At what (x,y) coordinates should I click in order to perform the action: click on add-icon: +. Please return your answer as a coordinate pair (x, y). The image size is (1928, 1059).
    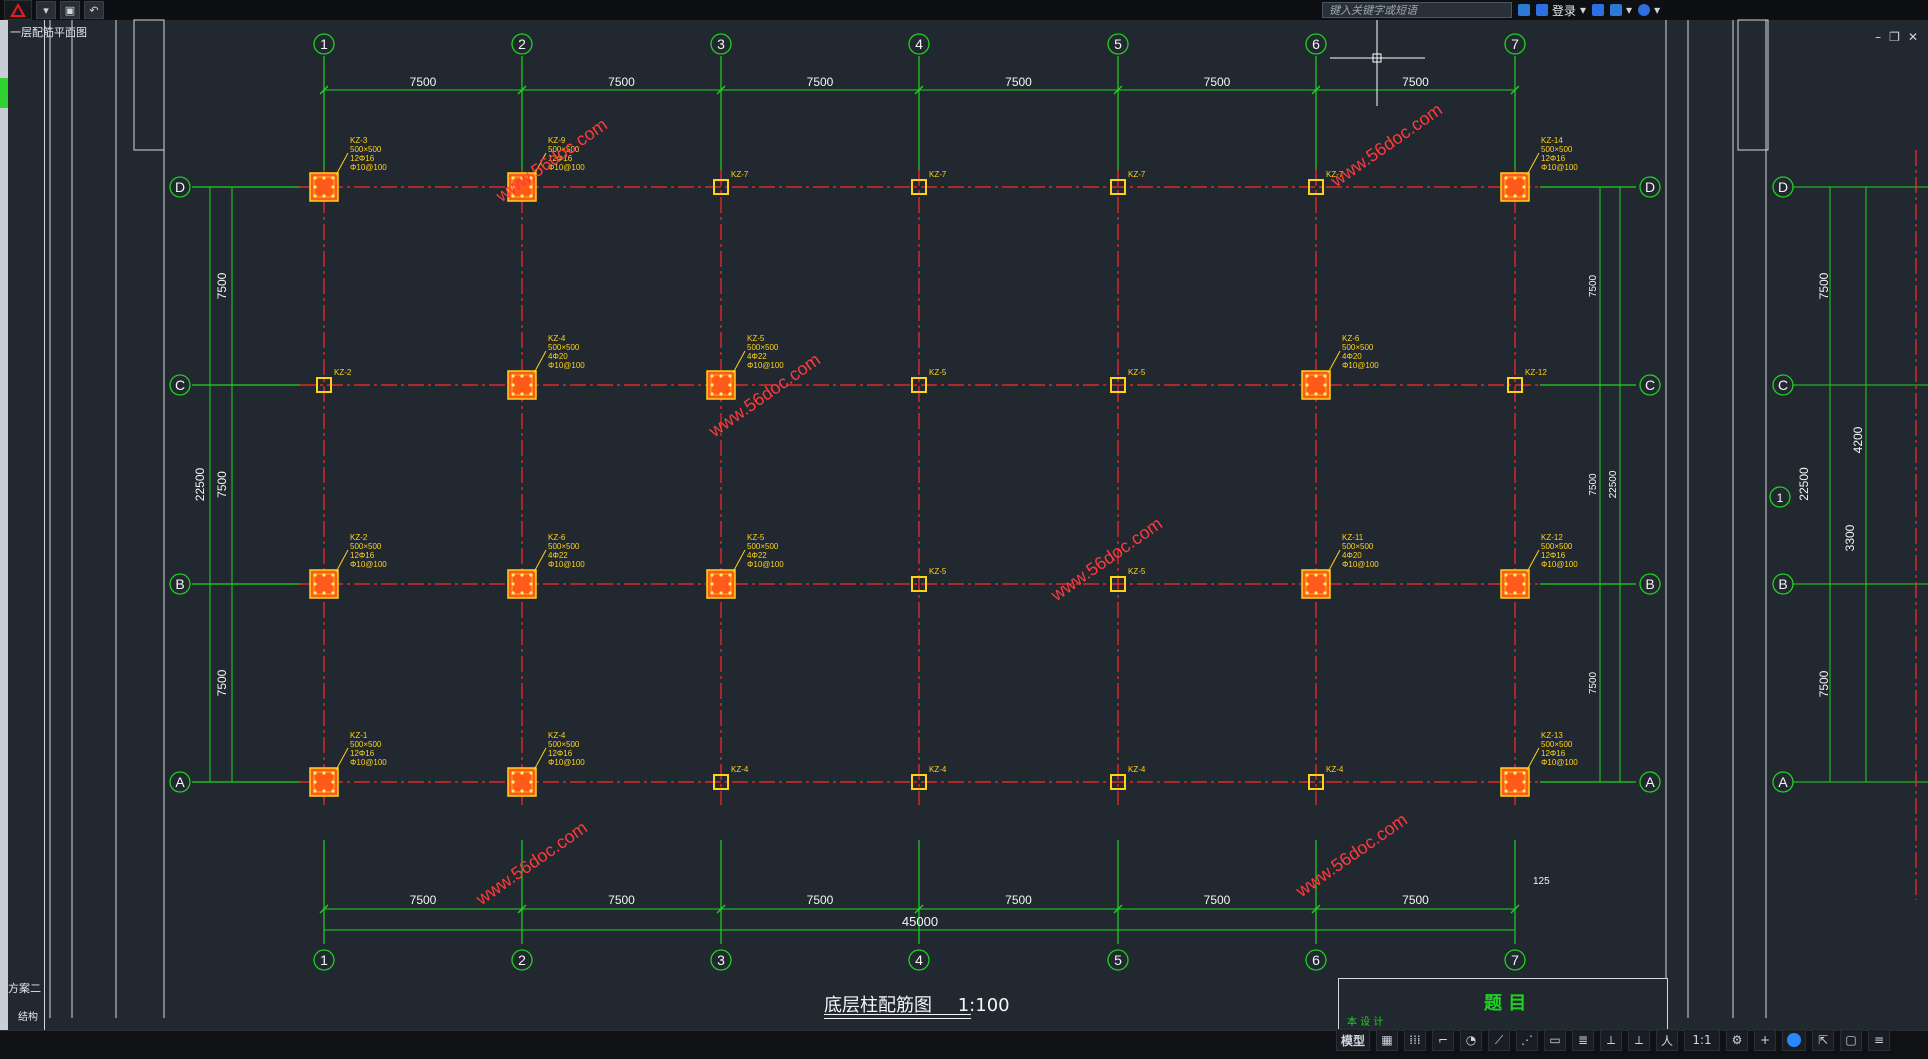
    Looking at the image, I should click on (1765, 1040).